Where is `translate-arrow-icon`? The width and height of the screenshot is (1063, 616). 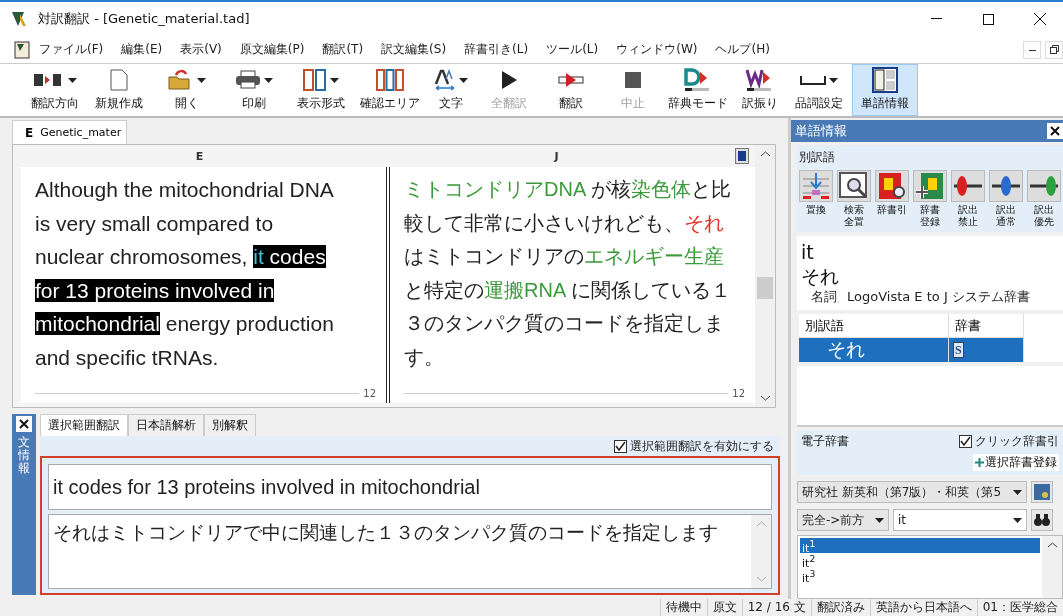 translate-arrow-icon is located at coordinates (571, 80).